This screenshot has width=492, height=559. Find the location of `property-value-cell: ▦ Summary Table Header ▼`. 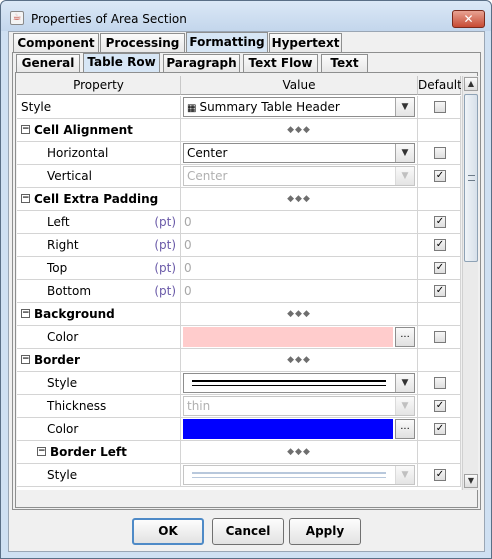

property-value-cell: ▦ Summary Table Header ▼ is located at coordinates (299, 107).